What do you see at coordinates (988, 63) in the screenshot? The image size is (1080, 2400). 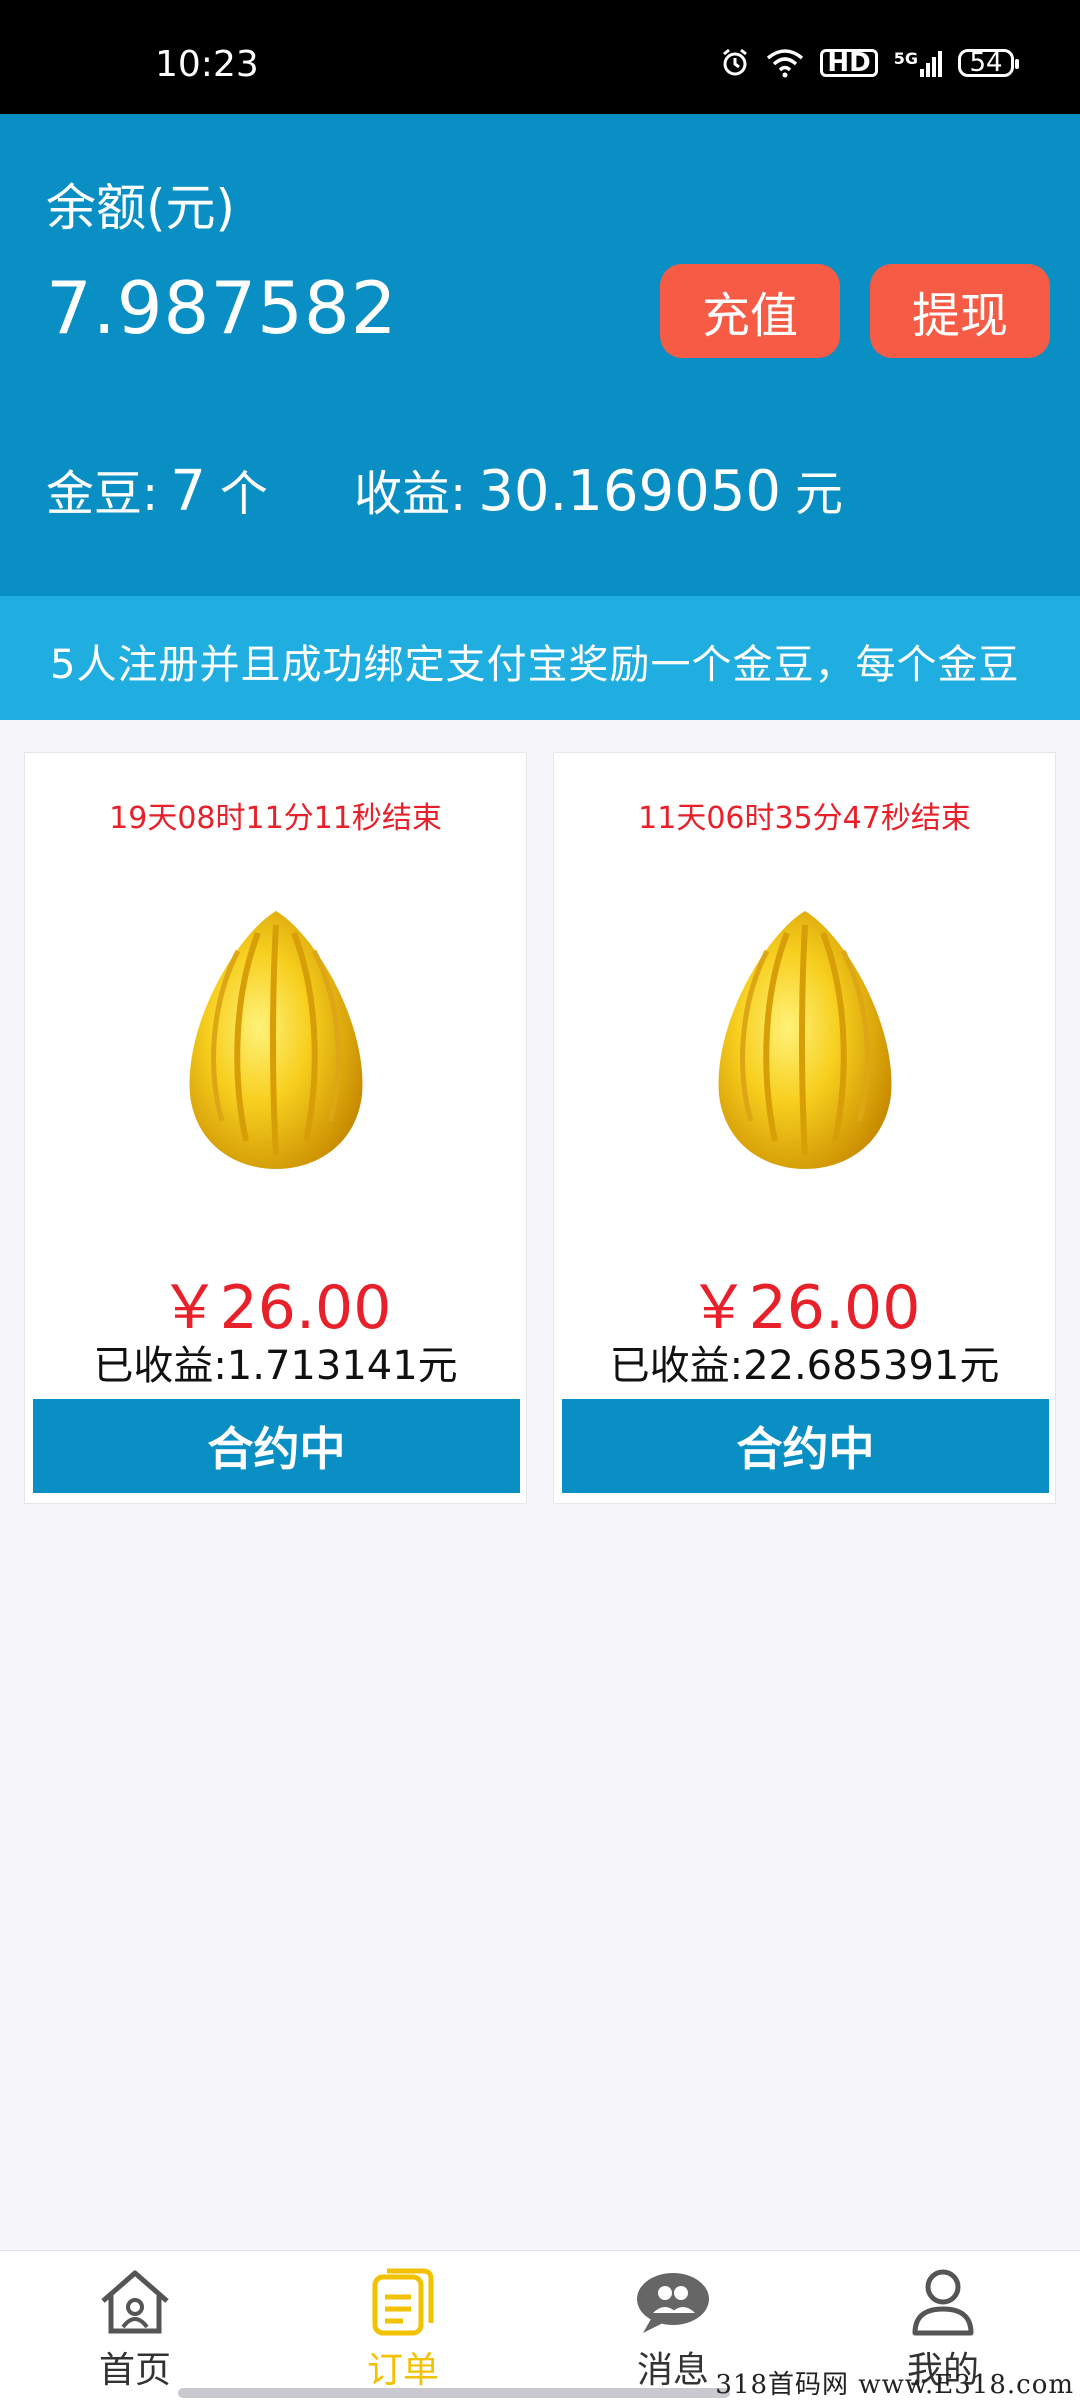 I see `battery-indicator: 54` at bounding box center [988, 63].